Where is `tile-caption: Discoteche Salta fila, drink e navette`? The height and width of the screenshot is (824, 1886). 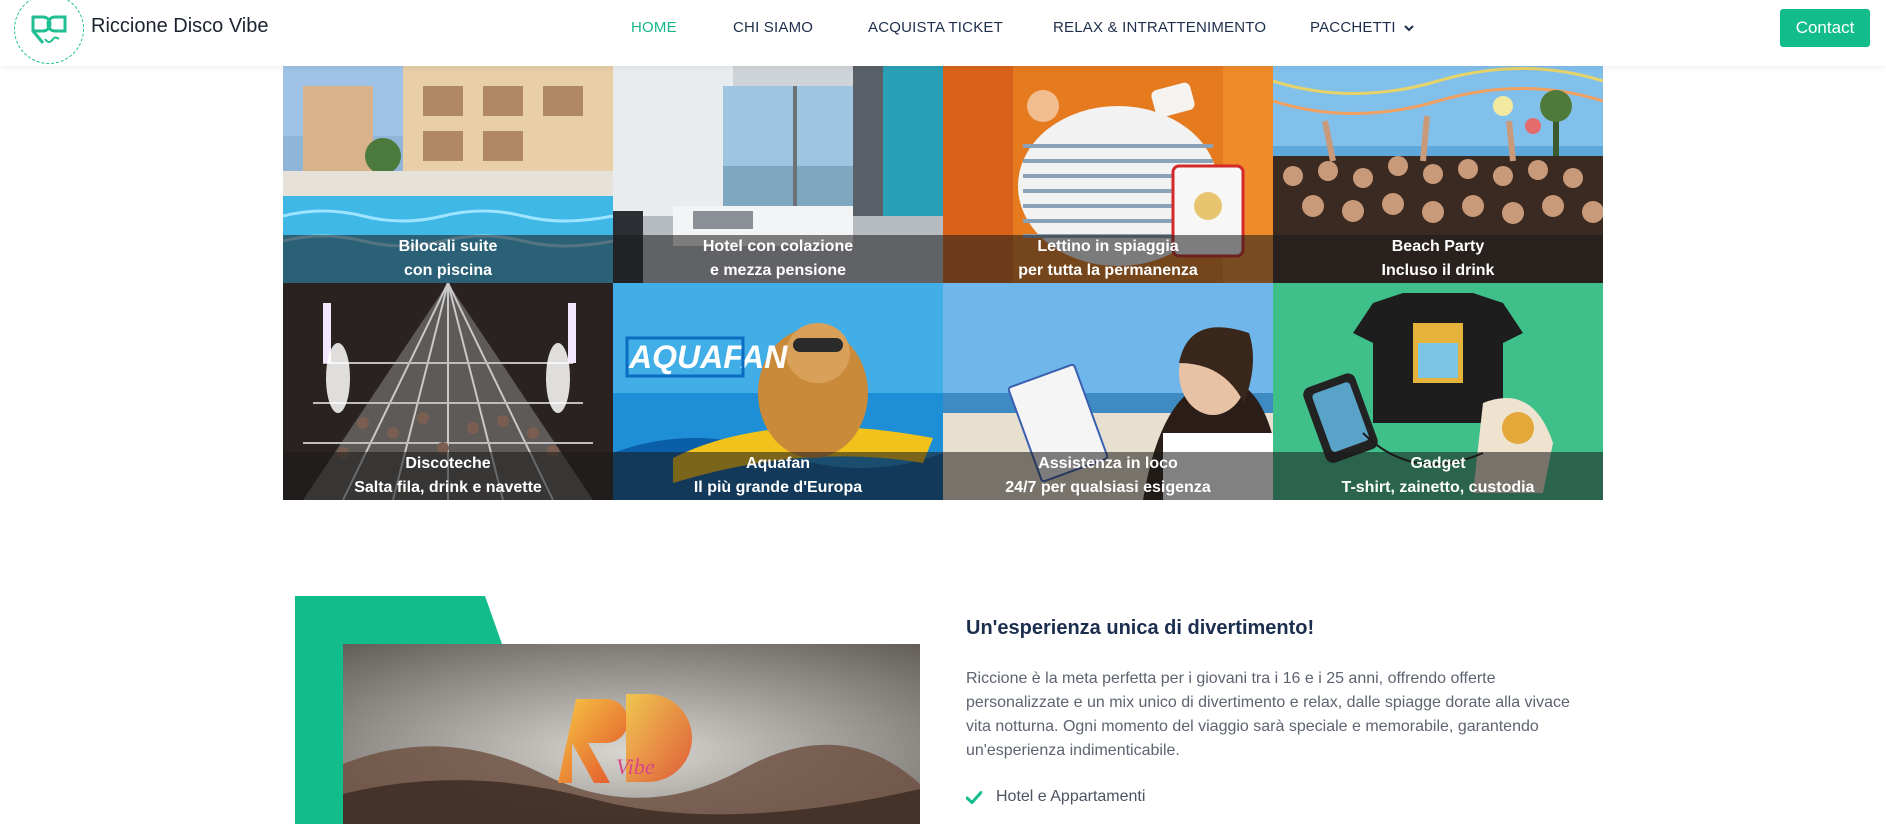
tile-caption: Discoteche Salta fila, drink e navette is located at coordinates (448, 476).